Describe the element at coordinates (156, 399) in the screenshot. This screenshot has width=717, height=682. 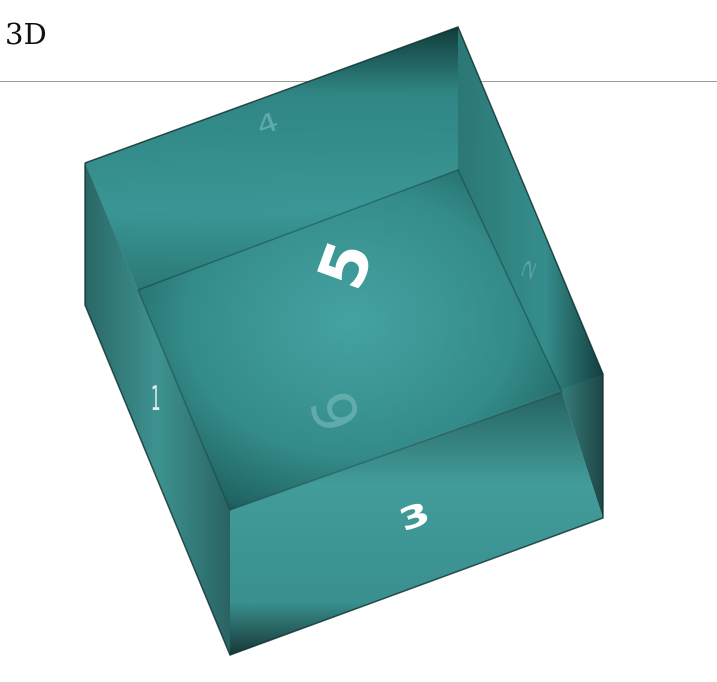
I see `face-label-left: 1` at that location.